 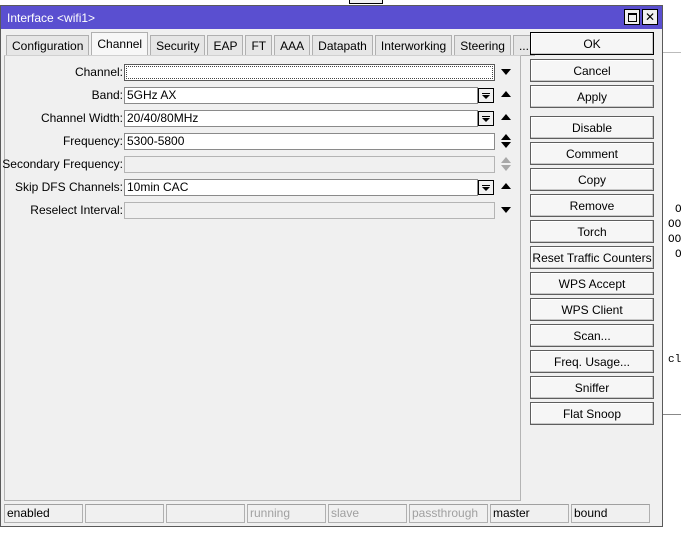 I want to click on background-window: O OO OO O cl, so click(x=671, y=233).